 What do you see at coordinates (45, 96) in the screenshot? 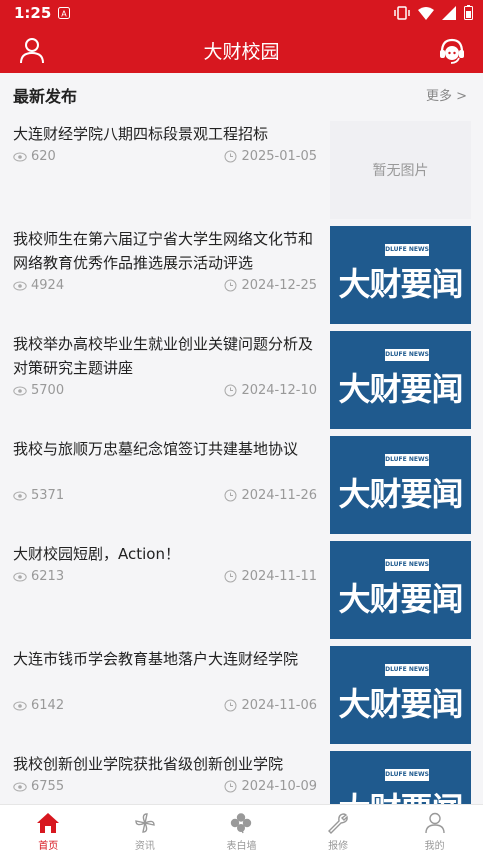
I see `section-title: 最新发布` at bounding box center [45, 96].